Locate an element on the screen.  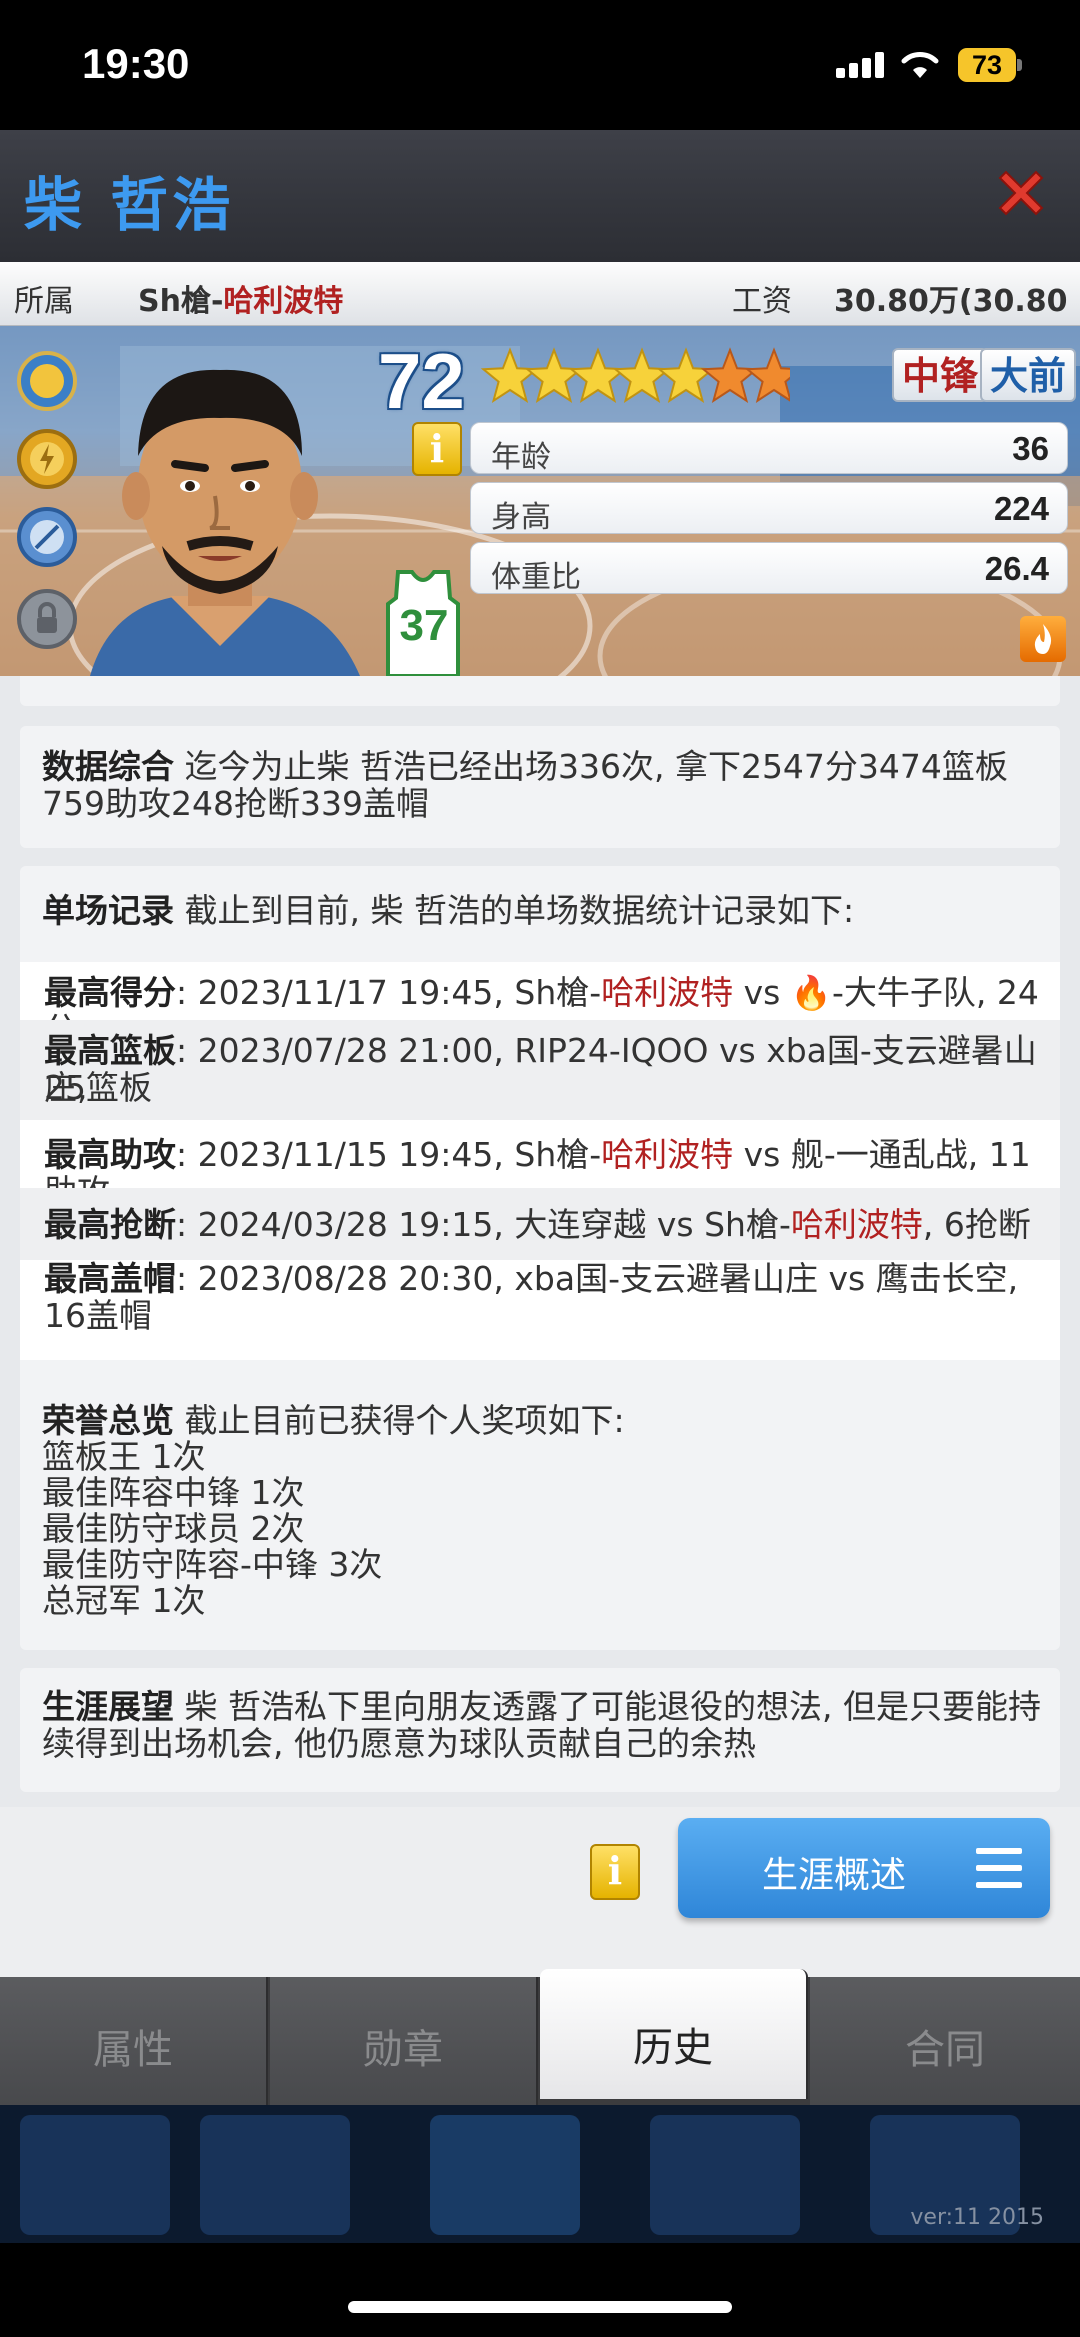
outlook-line: 生涯展望 柴 哲浩私下里向朋友透露了可能退役的想法, 但是只要能持 is located at coordinates (541, 1706).